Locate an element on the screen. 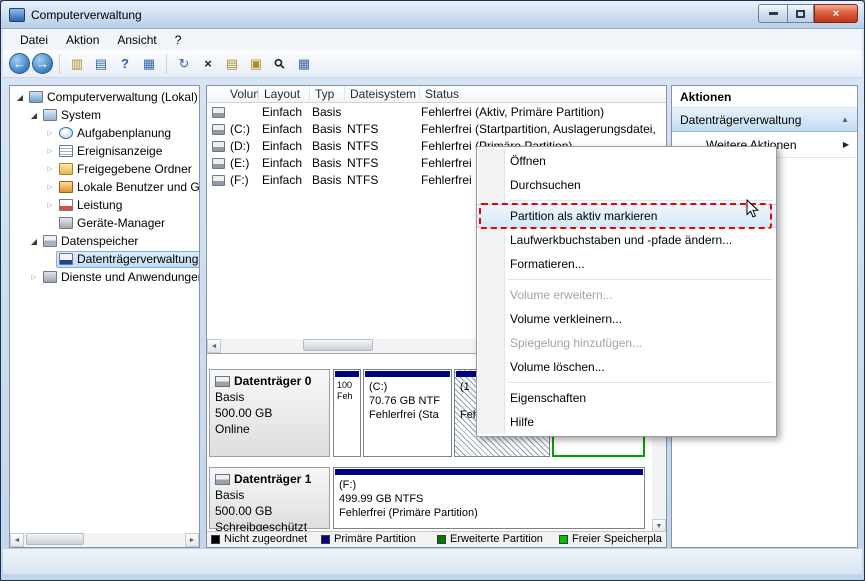 Image resolution: width=865 pixels, height=581 pixels. tree-item-geraete-manager: Geräte-Manager is located at coordinates (104, 223).